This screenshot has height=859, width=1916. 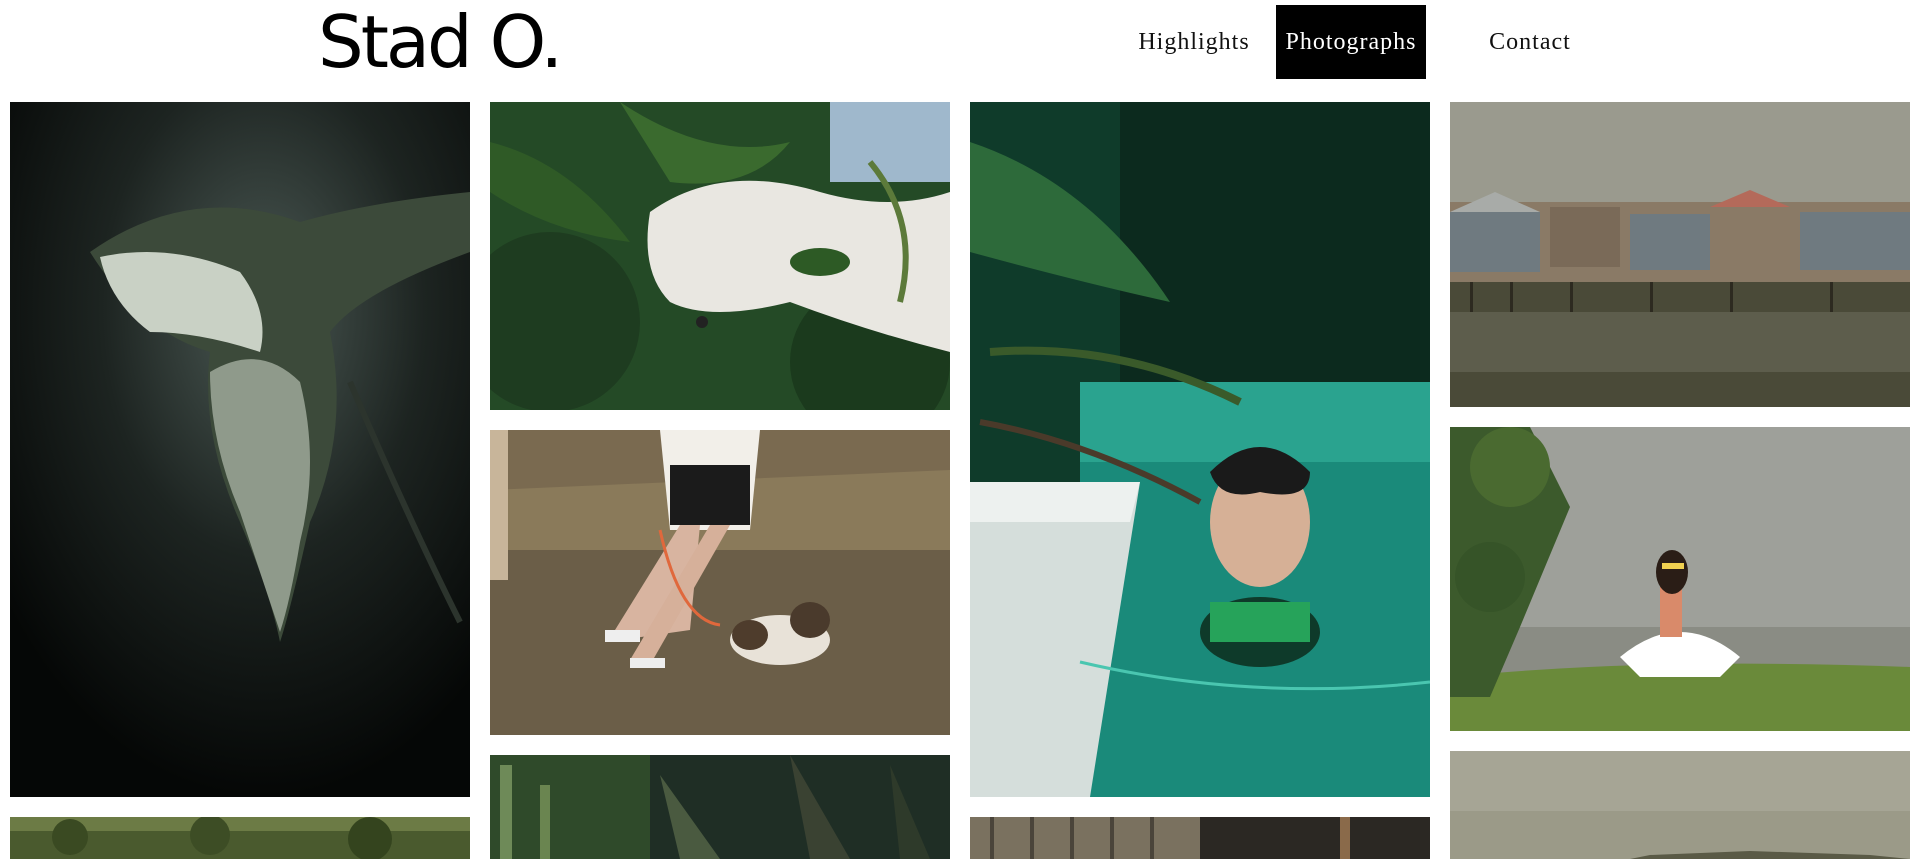 What do you see at coordinates (1351, 42) in the screenshot?
I see `nav-photographs: Photographs` at bounding box center [1351, 42].